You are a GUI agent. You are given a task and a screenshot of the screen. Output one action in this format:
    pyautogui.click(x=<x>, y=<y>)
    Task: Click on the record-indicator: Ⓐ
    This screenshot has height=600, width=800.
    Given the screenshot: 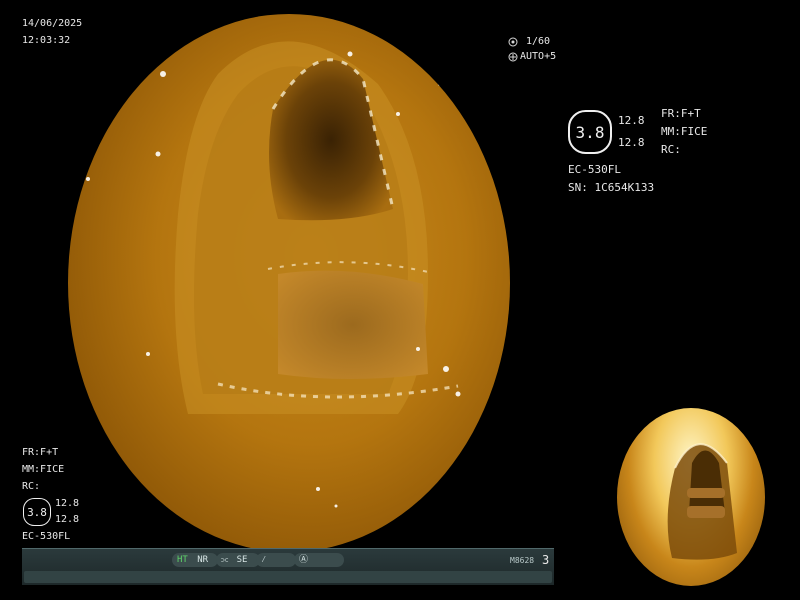 What is the action you would take?
    pyautogui.click(x=319, y=560)
    